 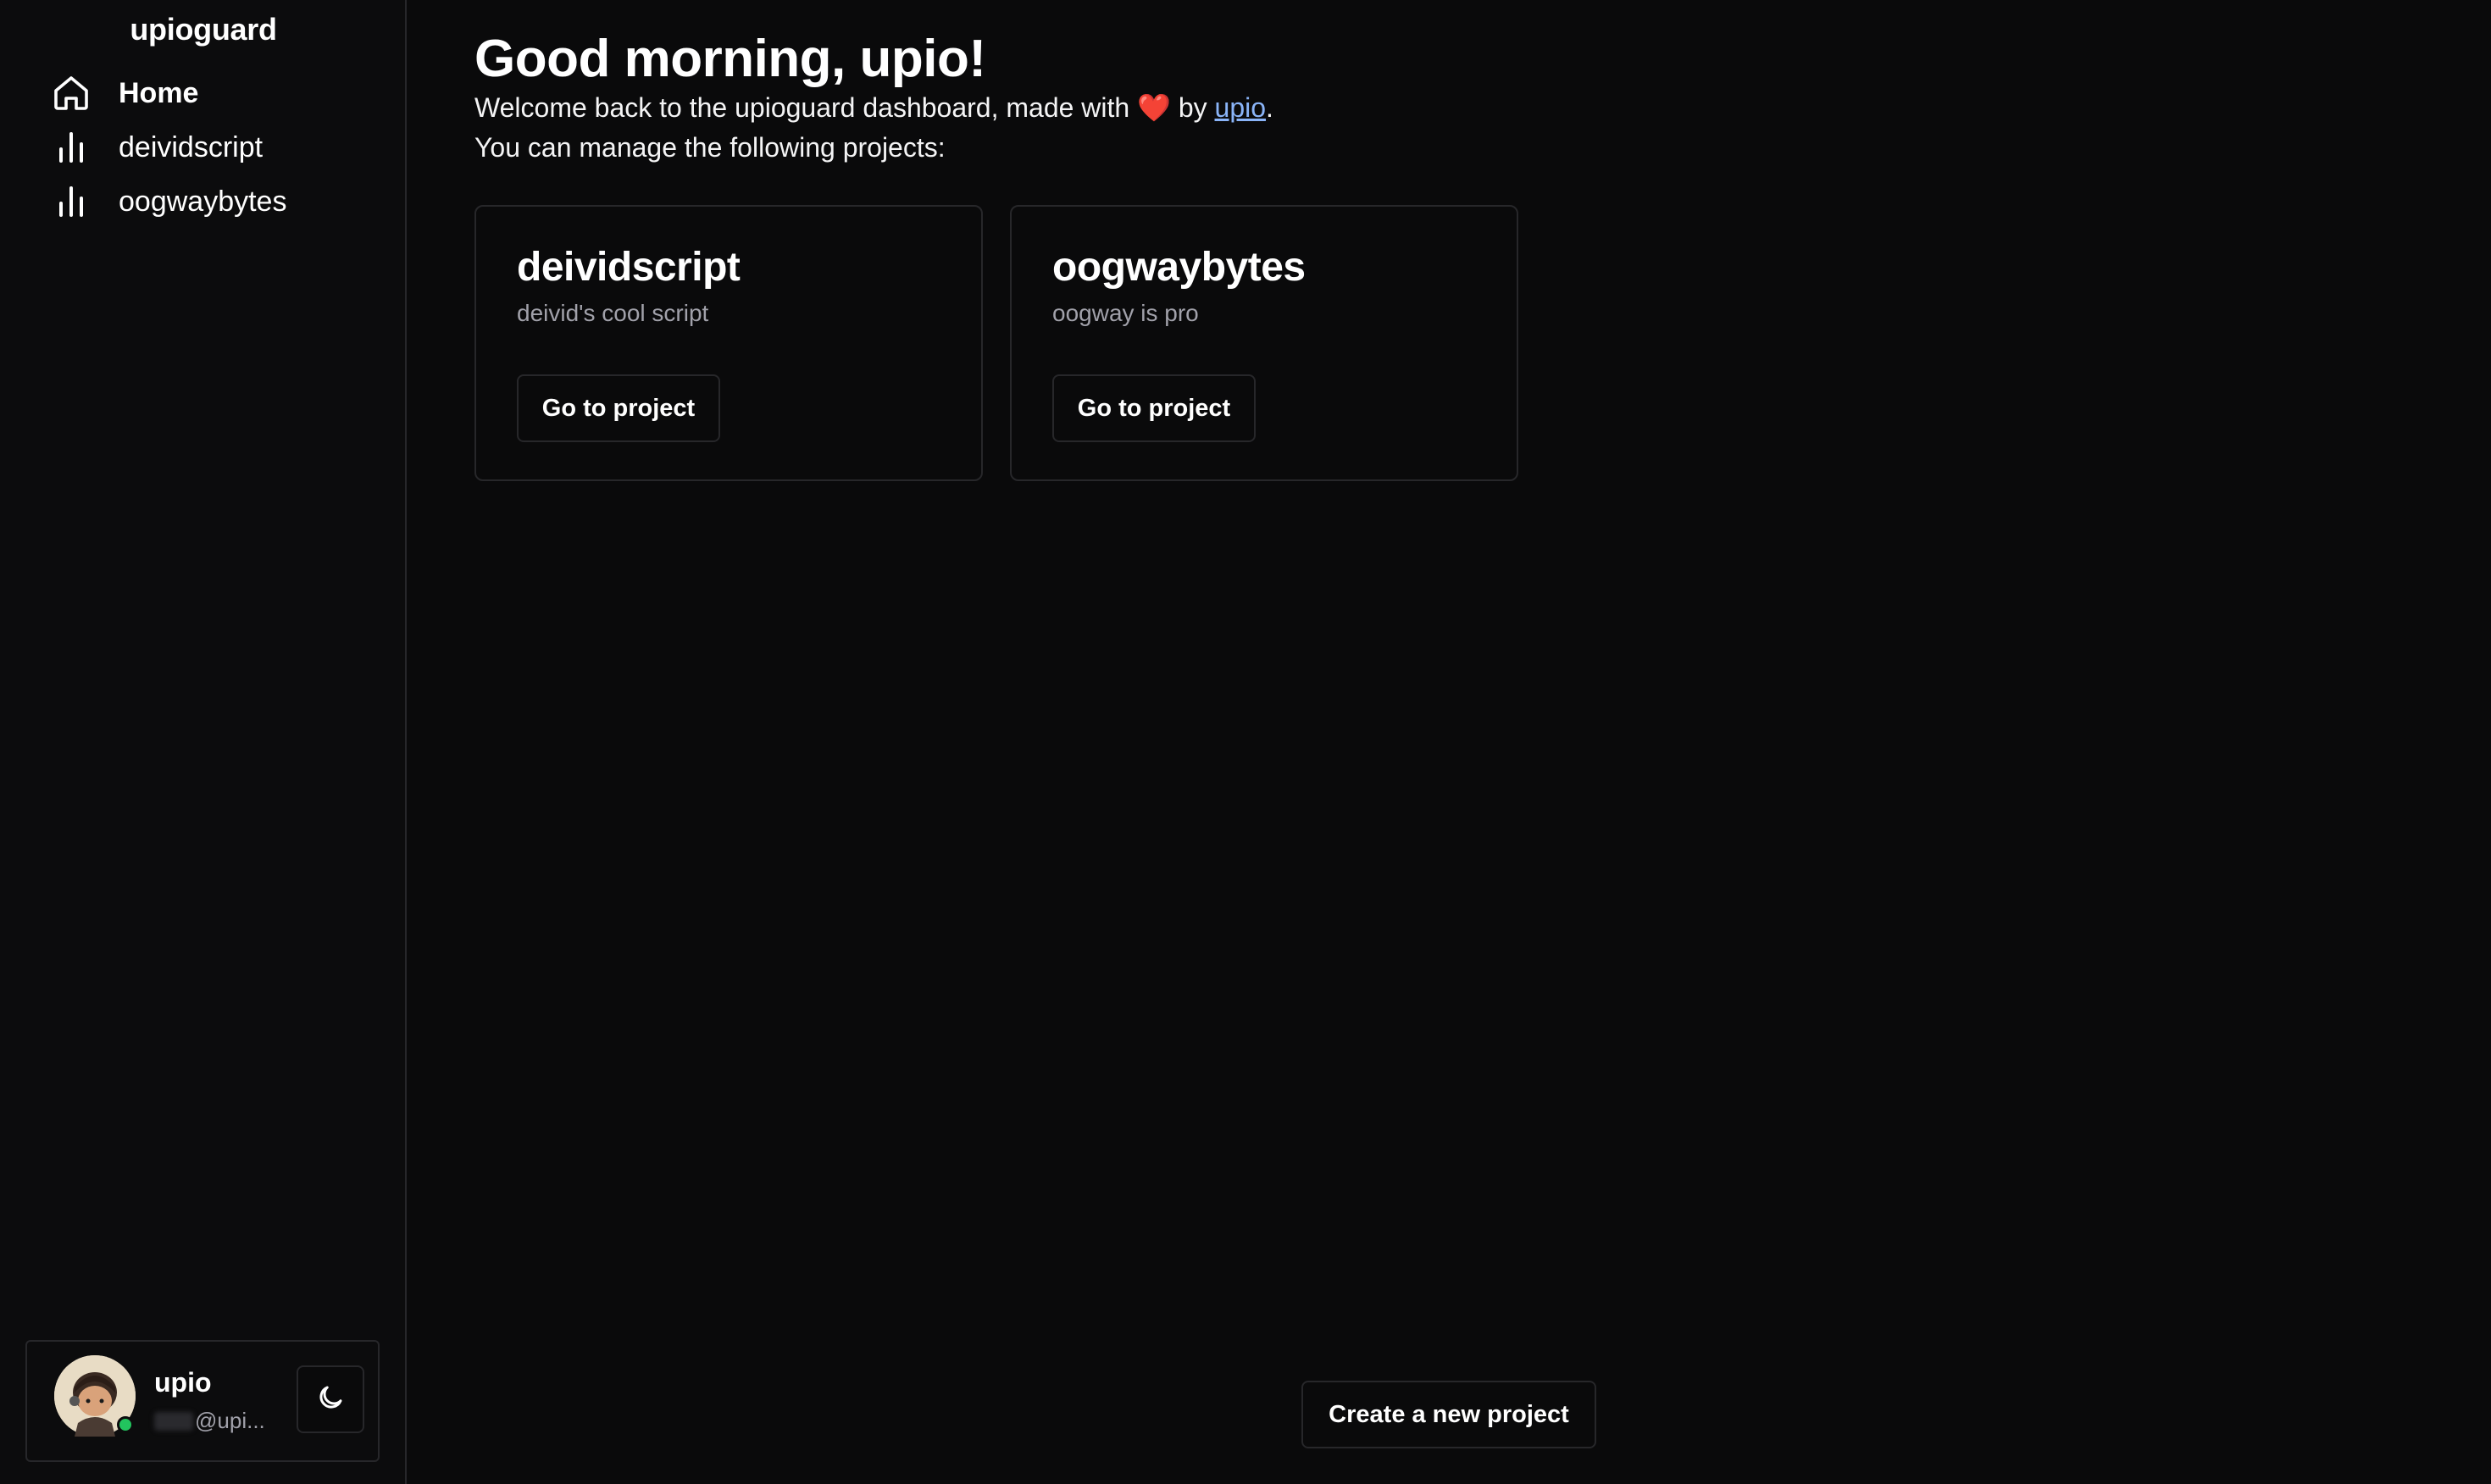 I want to click on moon-icon, so click(x=330, y=1399).